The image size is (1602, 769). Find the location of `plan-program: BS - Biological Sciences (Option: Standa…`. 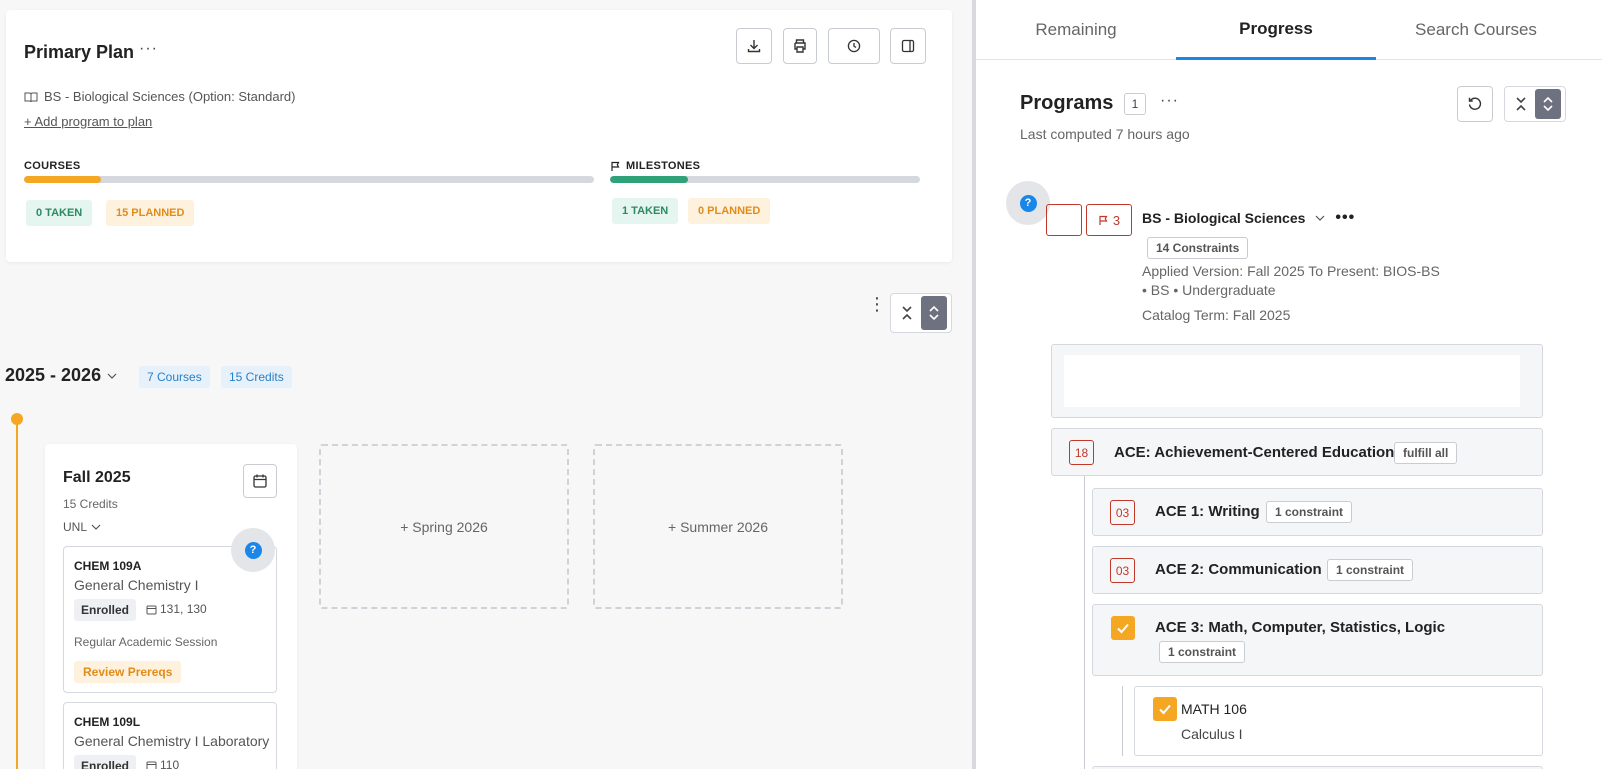

plan-program: BS - Biological Sciences (Option: Standa… is located at coordinates (159, 96).